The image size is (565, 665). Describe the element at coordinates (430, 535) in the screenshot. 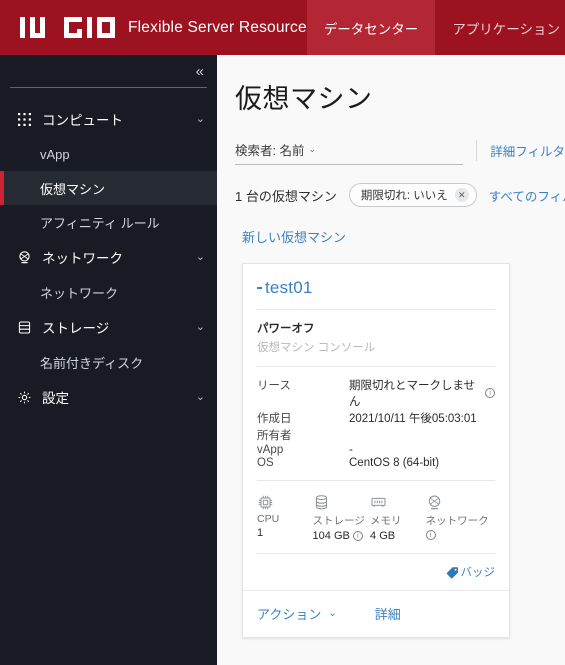

I see `info-icon-network: i` at that location.